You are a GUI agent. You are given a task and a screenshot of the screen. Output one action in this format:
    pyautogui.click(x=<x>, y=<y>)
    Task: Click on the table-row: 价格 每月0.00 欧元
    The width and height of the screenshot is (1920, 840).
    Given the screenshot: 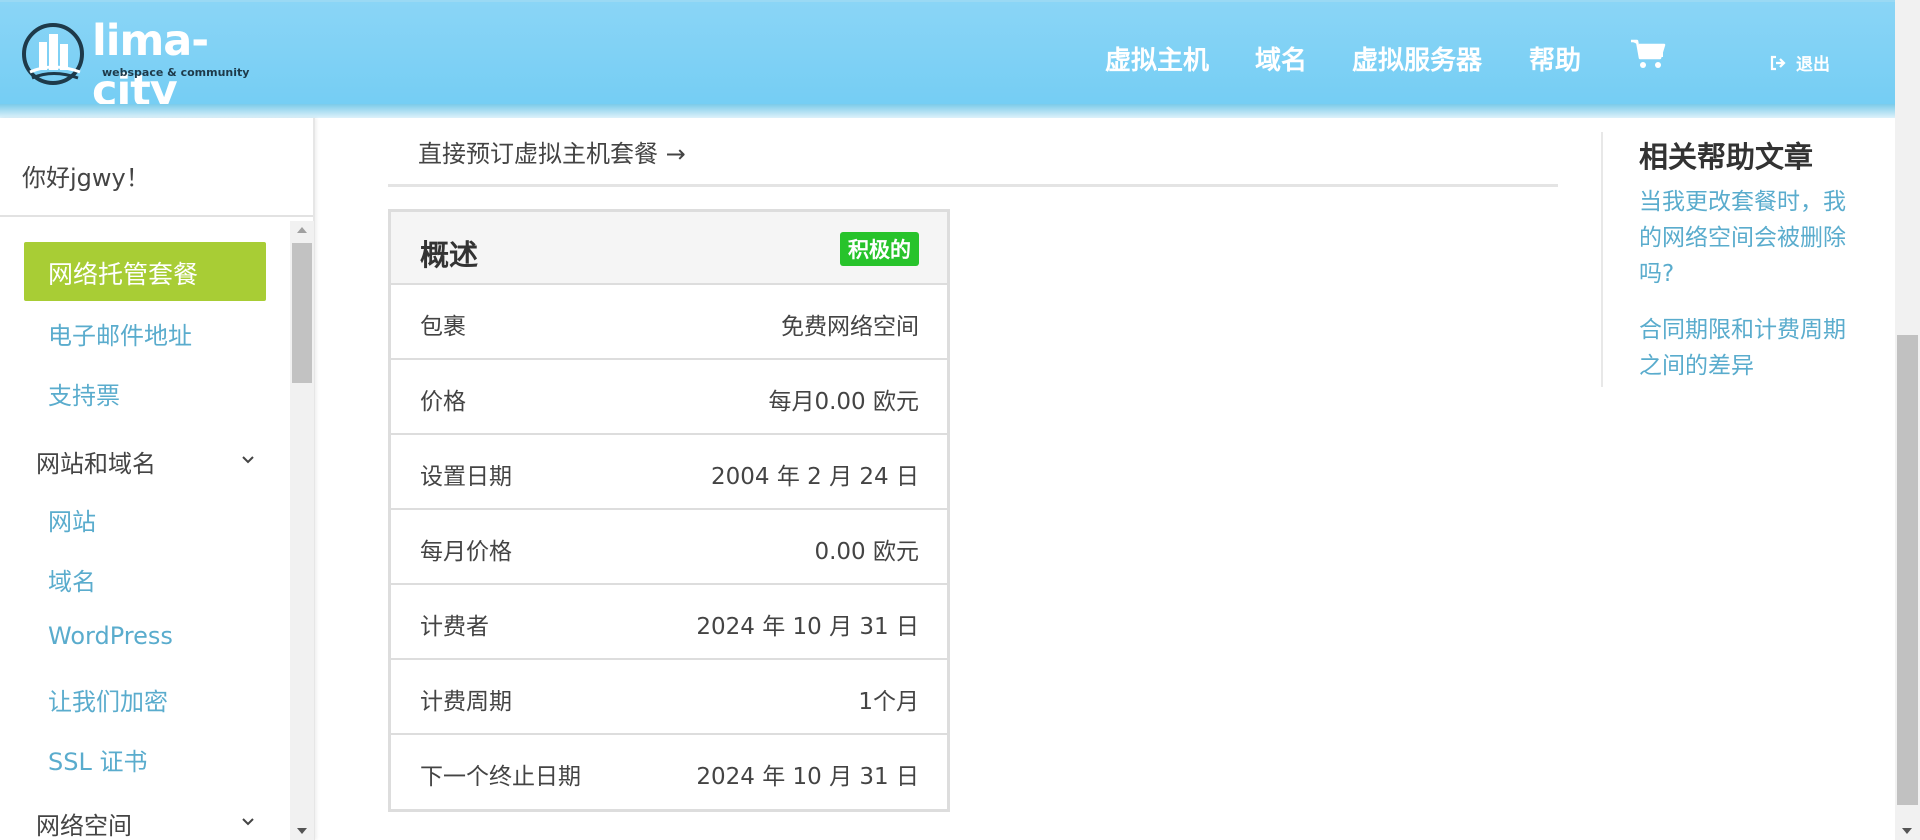 What is the action you would take?
    pyautogui.click(x=669, y=397)
    